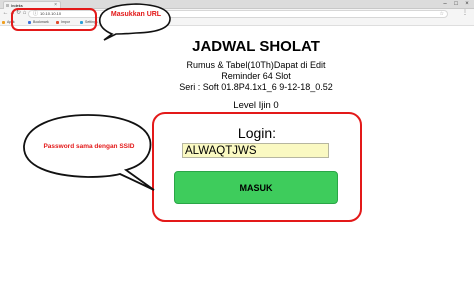 The width and height of the screenshot is (474, 286). Describe the element at coordinates (89, 146) in the screenshot. I see `password-callout-text: Password sama dengan SSID` at that location.